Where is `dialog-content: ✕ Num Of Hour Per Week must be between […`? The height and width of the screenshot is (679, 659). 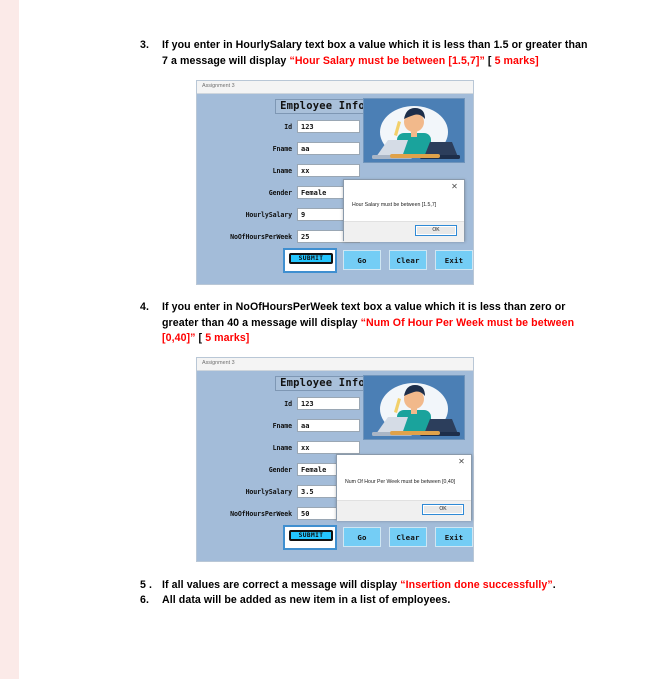 dialog-content: ✕ Num Of Hour Per Week must be between [… is located at coordinates (404, 478).